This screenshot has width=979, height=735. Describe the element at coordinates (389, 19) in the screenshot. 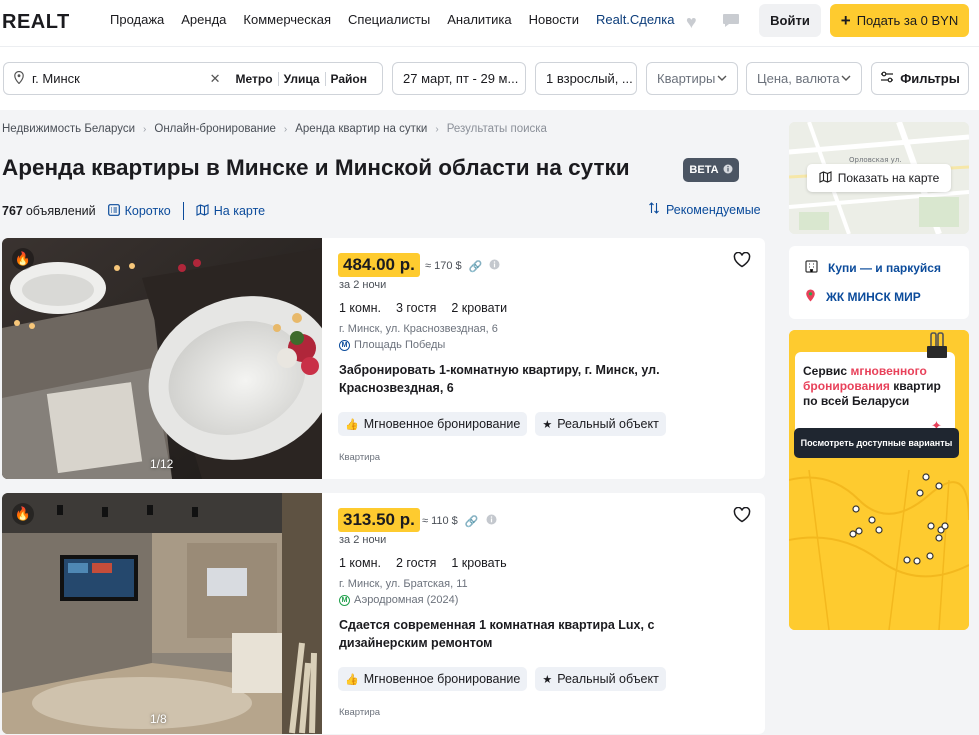

I see `nav-specialists: Специалисты` at that location.